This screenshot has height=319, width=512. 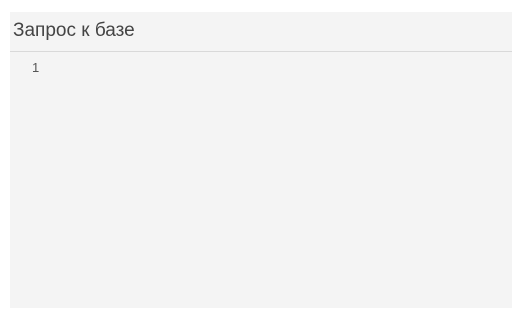 What do you see at coordinates (277, 70) in the screenshot?
I see `line-content` at bounding box center [277, 70].